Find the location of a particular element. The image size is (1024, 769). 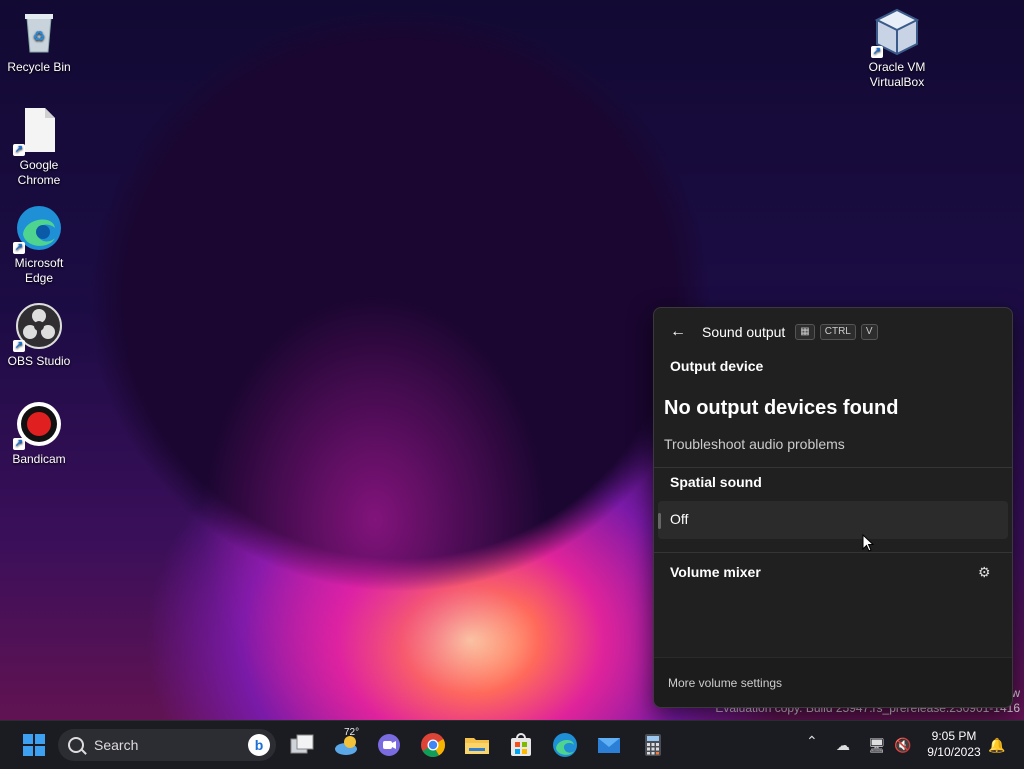

calculator-icon is located at coordinates (653, 745).